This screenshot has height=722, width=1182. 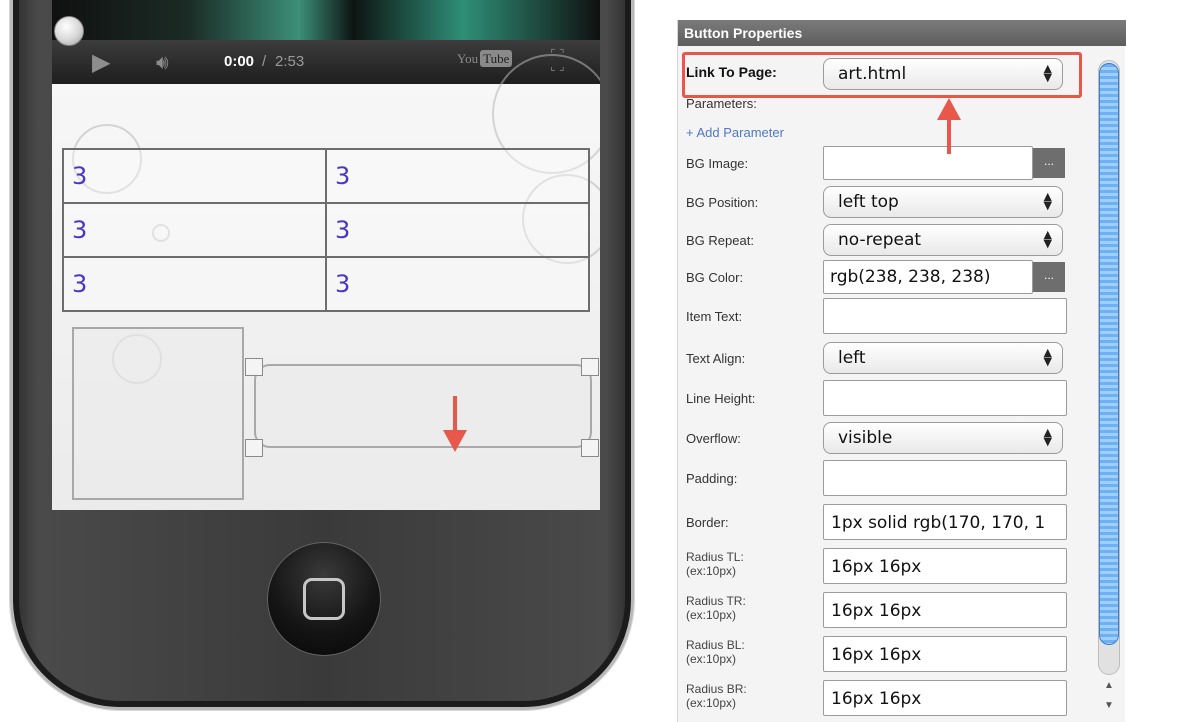 What do you see at coordinates (468, 58) in the screenshot?
I see `youtube-logo-you: You` at bounding box center [468, 58].